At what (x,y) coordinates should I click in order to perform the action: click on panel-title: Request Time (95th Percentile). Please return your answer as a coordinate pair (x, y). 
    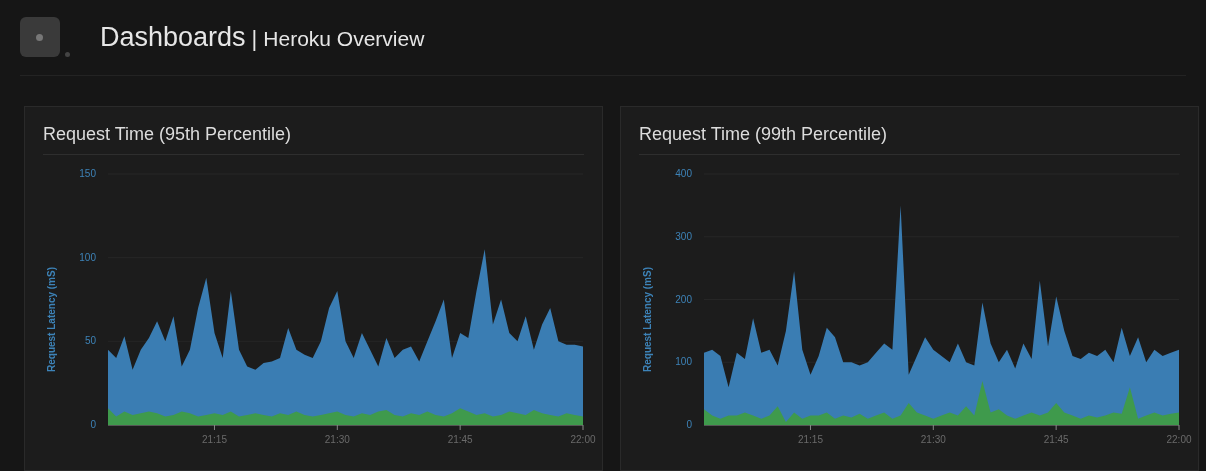
    Looking at the image, I should click on (167, 134).